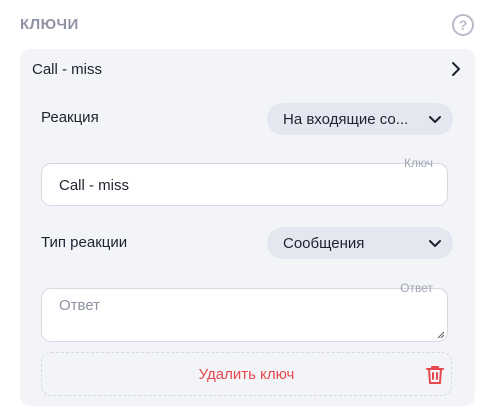 The width and height of the screenshot is (492, 418). What do you see at coordinates (244, 181) in the screenshot?
I see `key-field: Ключ Call - miss` at bounding box center [244, 181].